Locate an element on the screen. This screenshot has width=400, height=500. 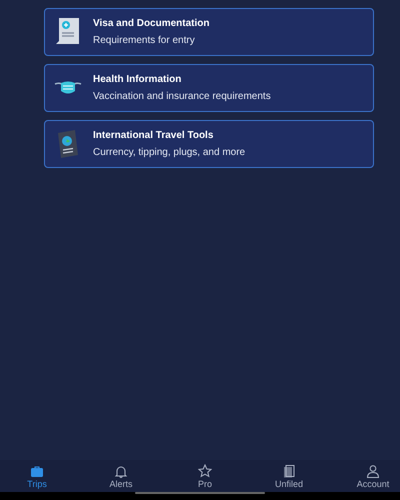
card-subtitle: Vaccination and insurance requirements is located at coordinates (182, 96).